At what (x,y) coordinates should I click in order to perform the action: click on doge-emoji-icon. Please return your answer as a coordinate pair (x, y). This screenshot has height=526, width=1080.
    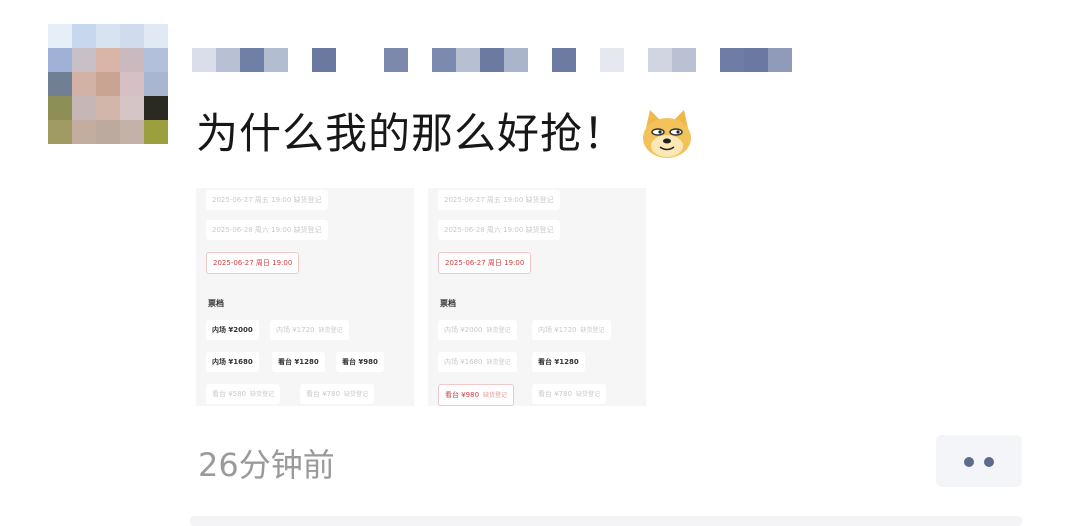
    Looking at the image, I should click on (667, 134).